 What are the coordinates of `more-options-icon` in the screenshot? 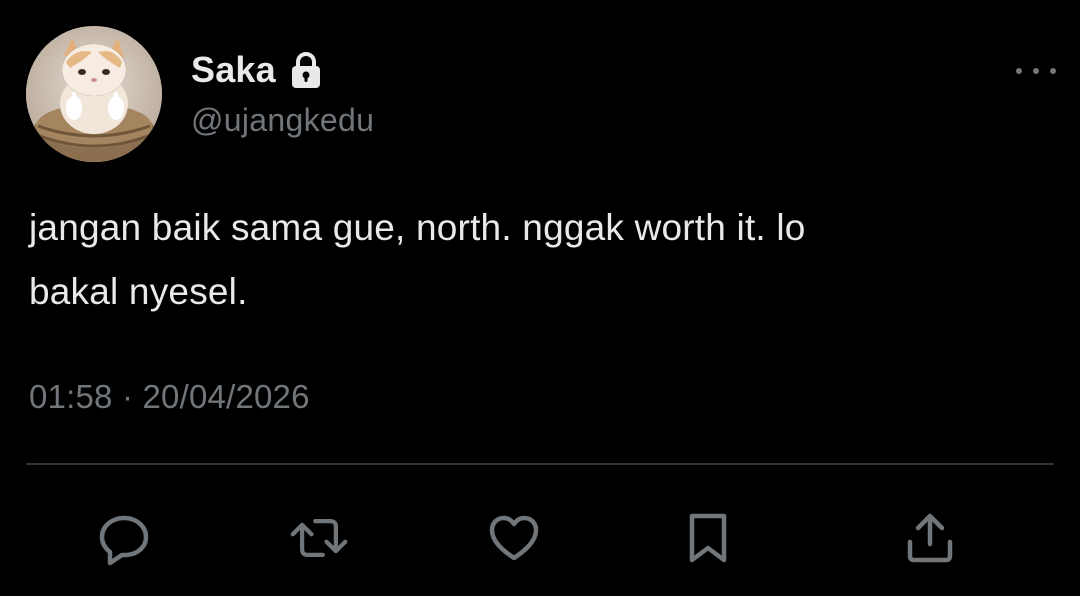 It's located at (1036, 71).